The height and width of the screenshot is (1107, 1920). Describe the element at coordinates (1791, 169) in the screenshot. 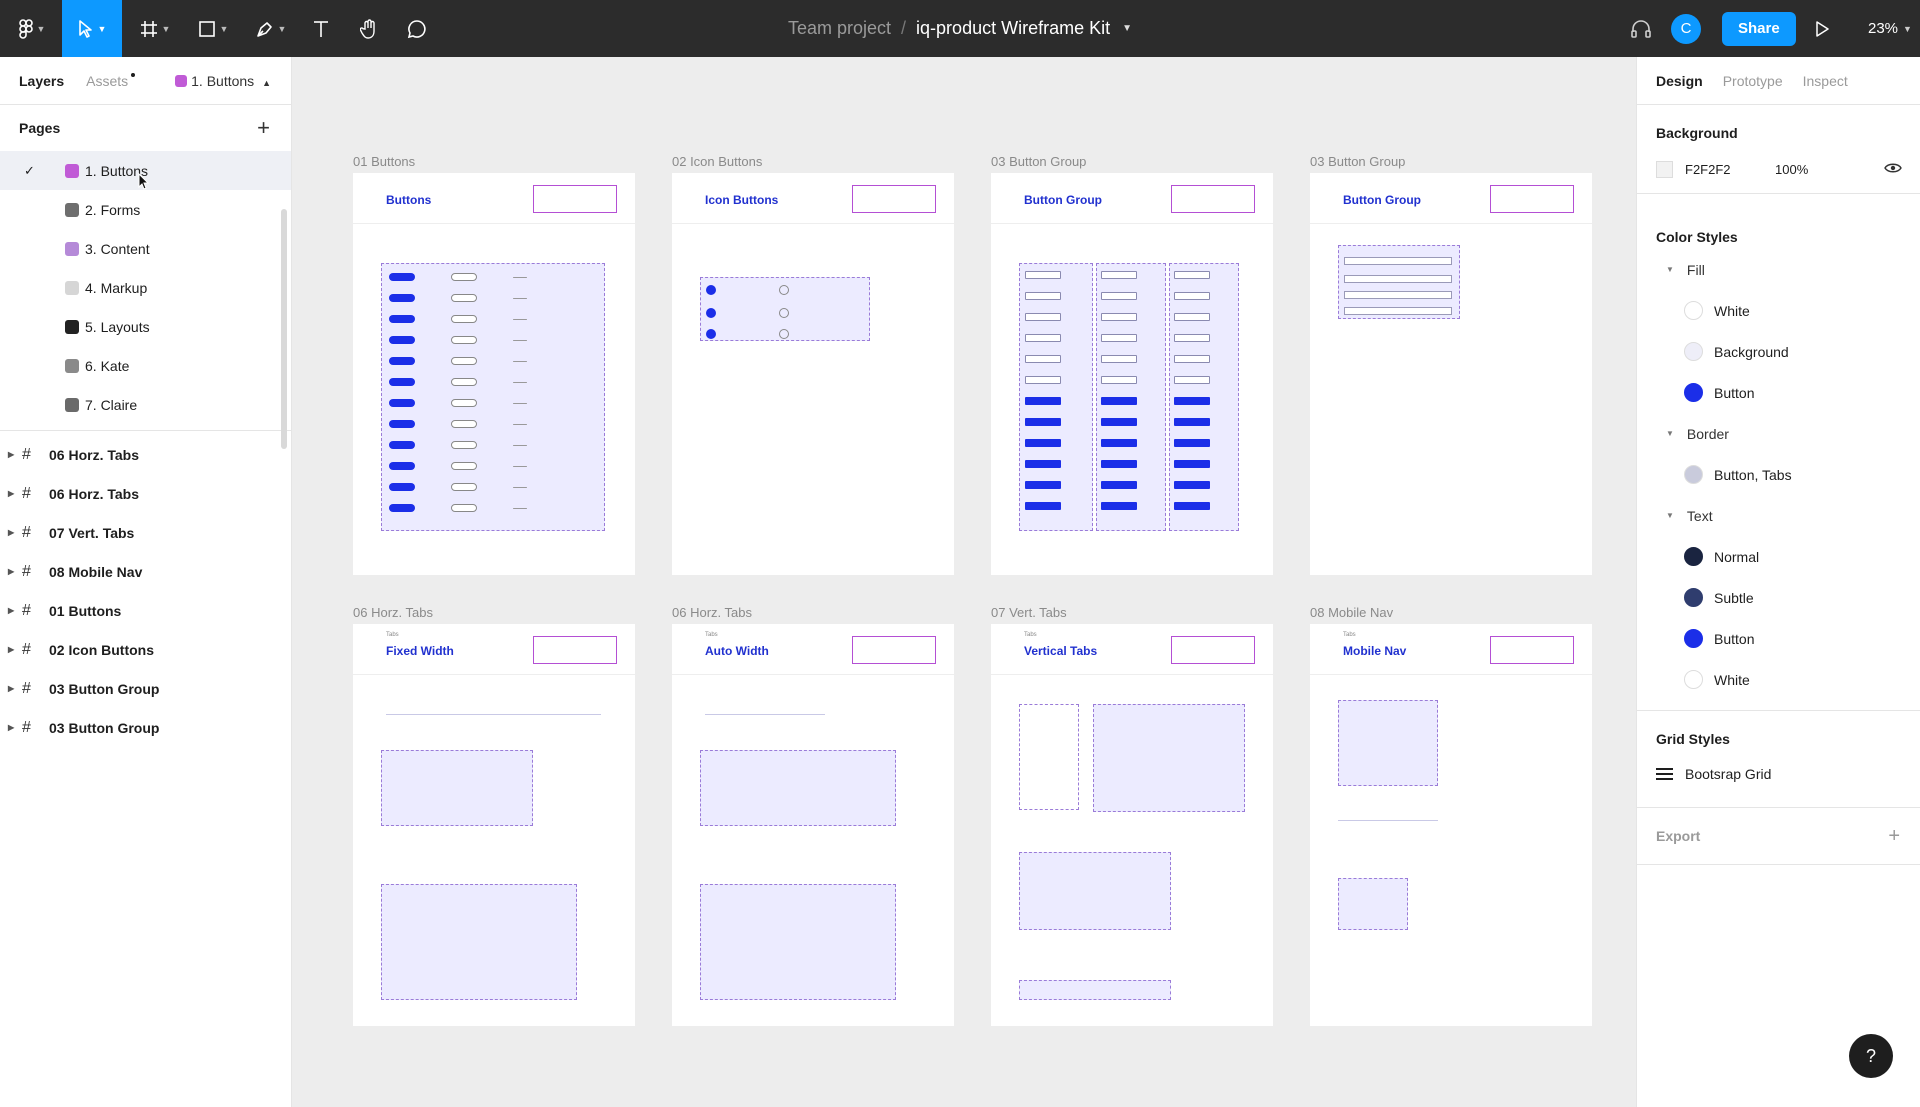

I see `background-opacity: 100%` at that location.